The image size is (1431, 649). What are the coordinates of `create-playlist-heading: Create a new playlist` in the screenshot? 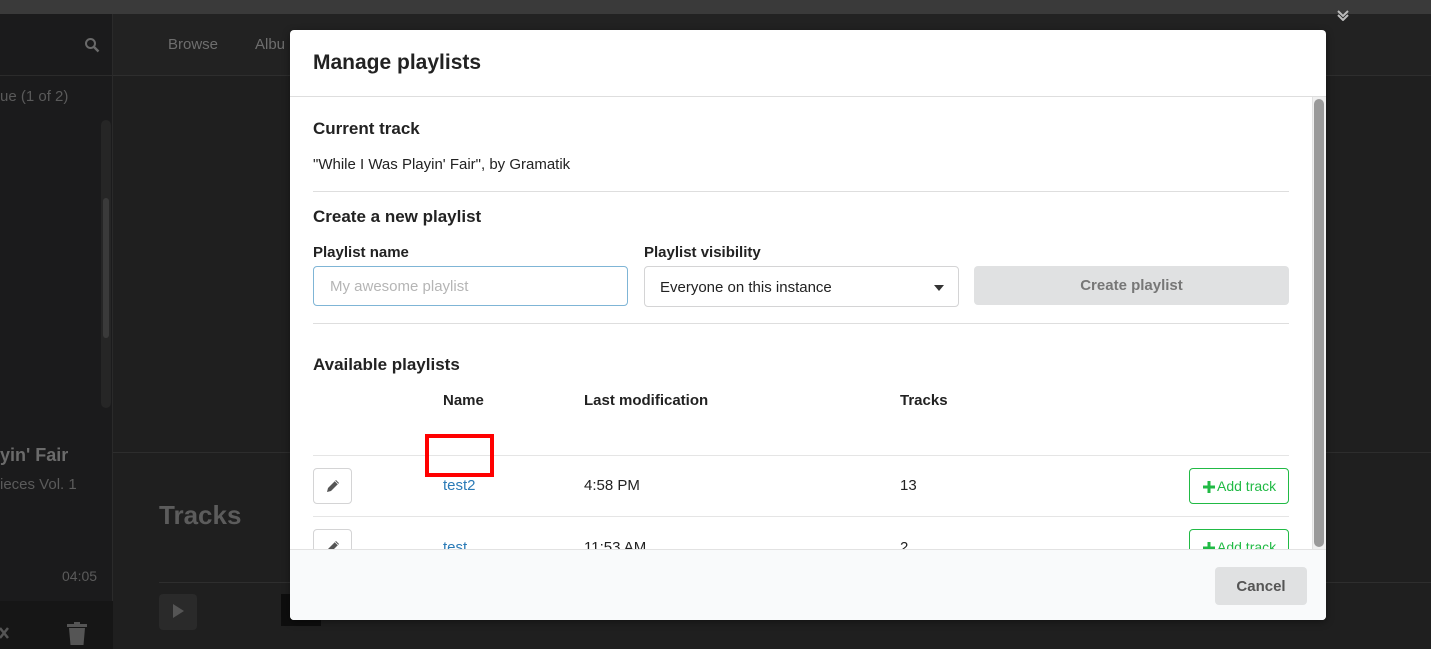 It's located at (397, 216).